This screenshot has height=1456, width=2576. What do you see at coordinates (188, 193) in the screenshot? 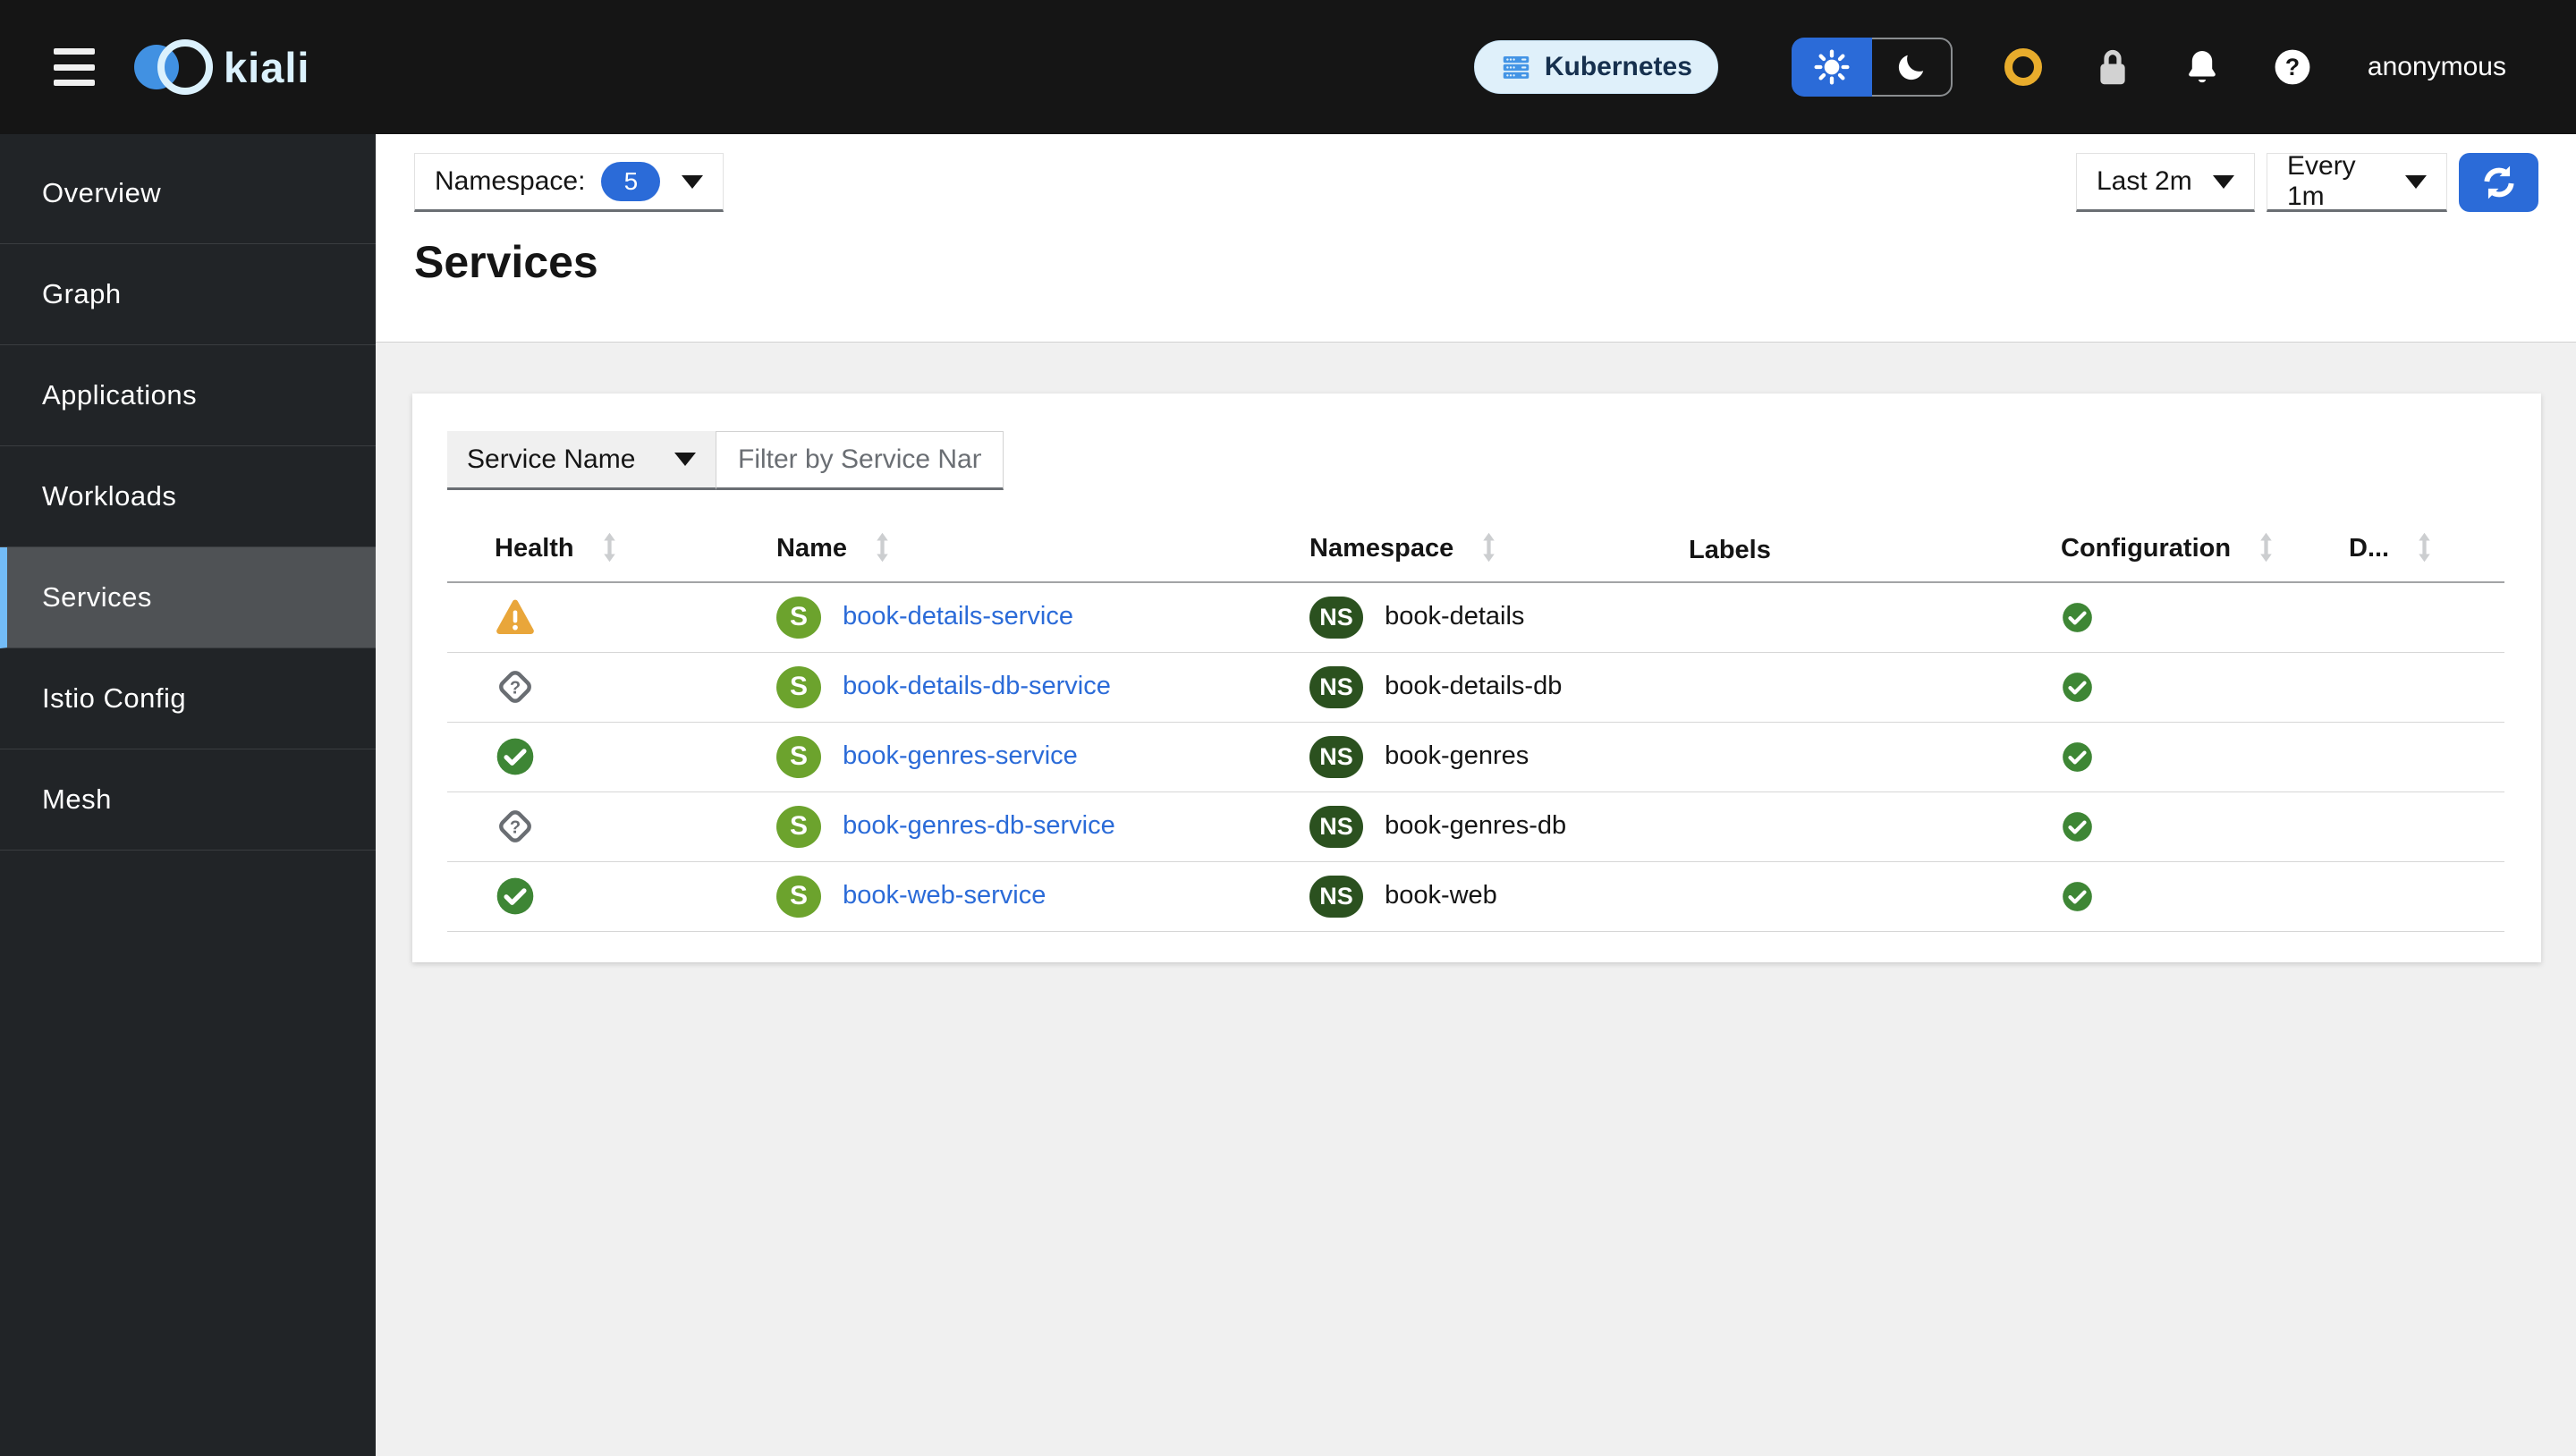
I see `sidebar-item-overview: Overview` at bounding box center [188, 193].